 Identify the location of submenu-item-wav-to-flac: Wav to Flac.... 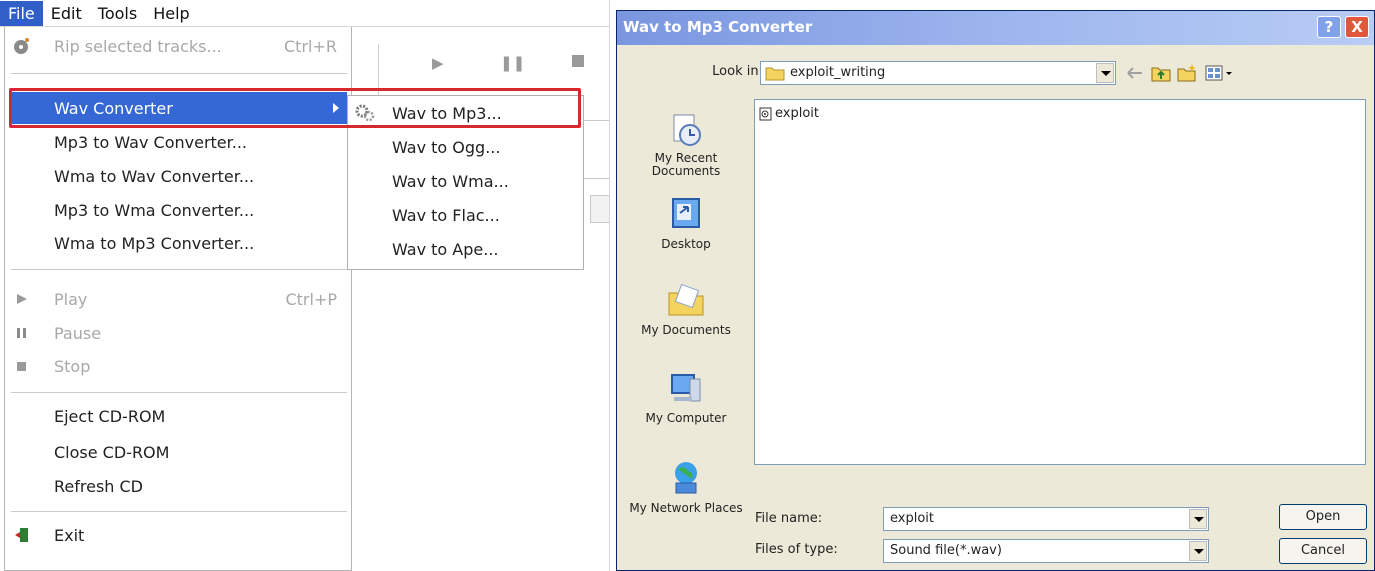
(465, 215).